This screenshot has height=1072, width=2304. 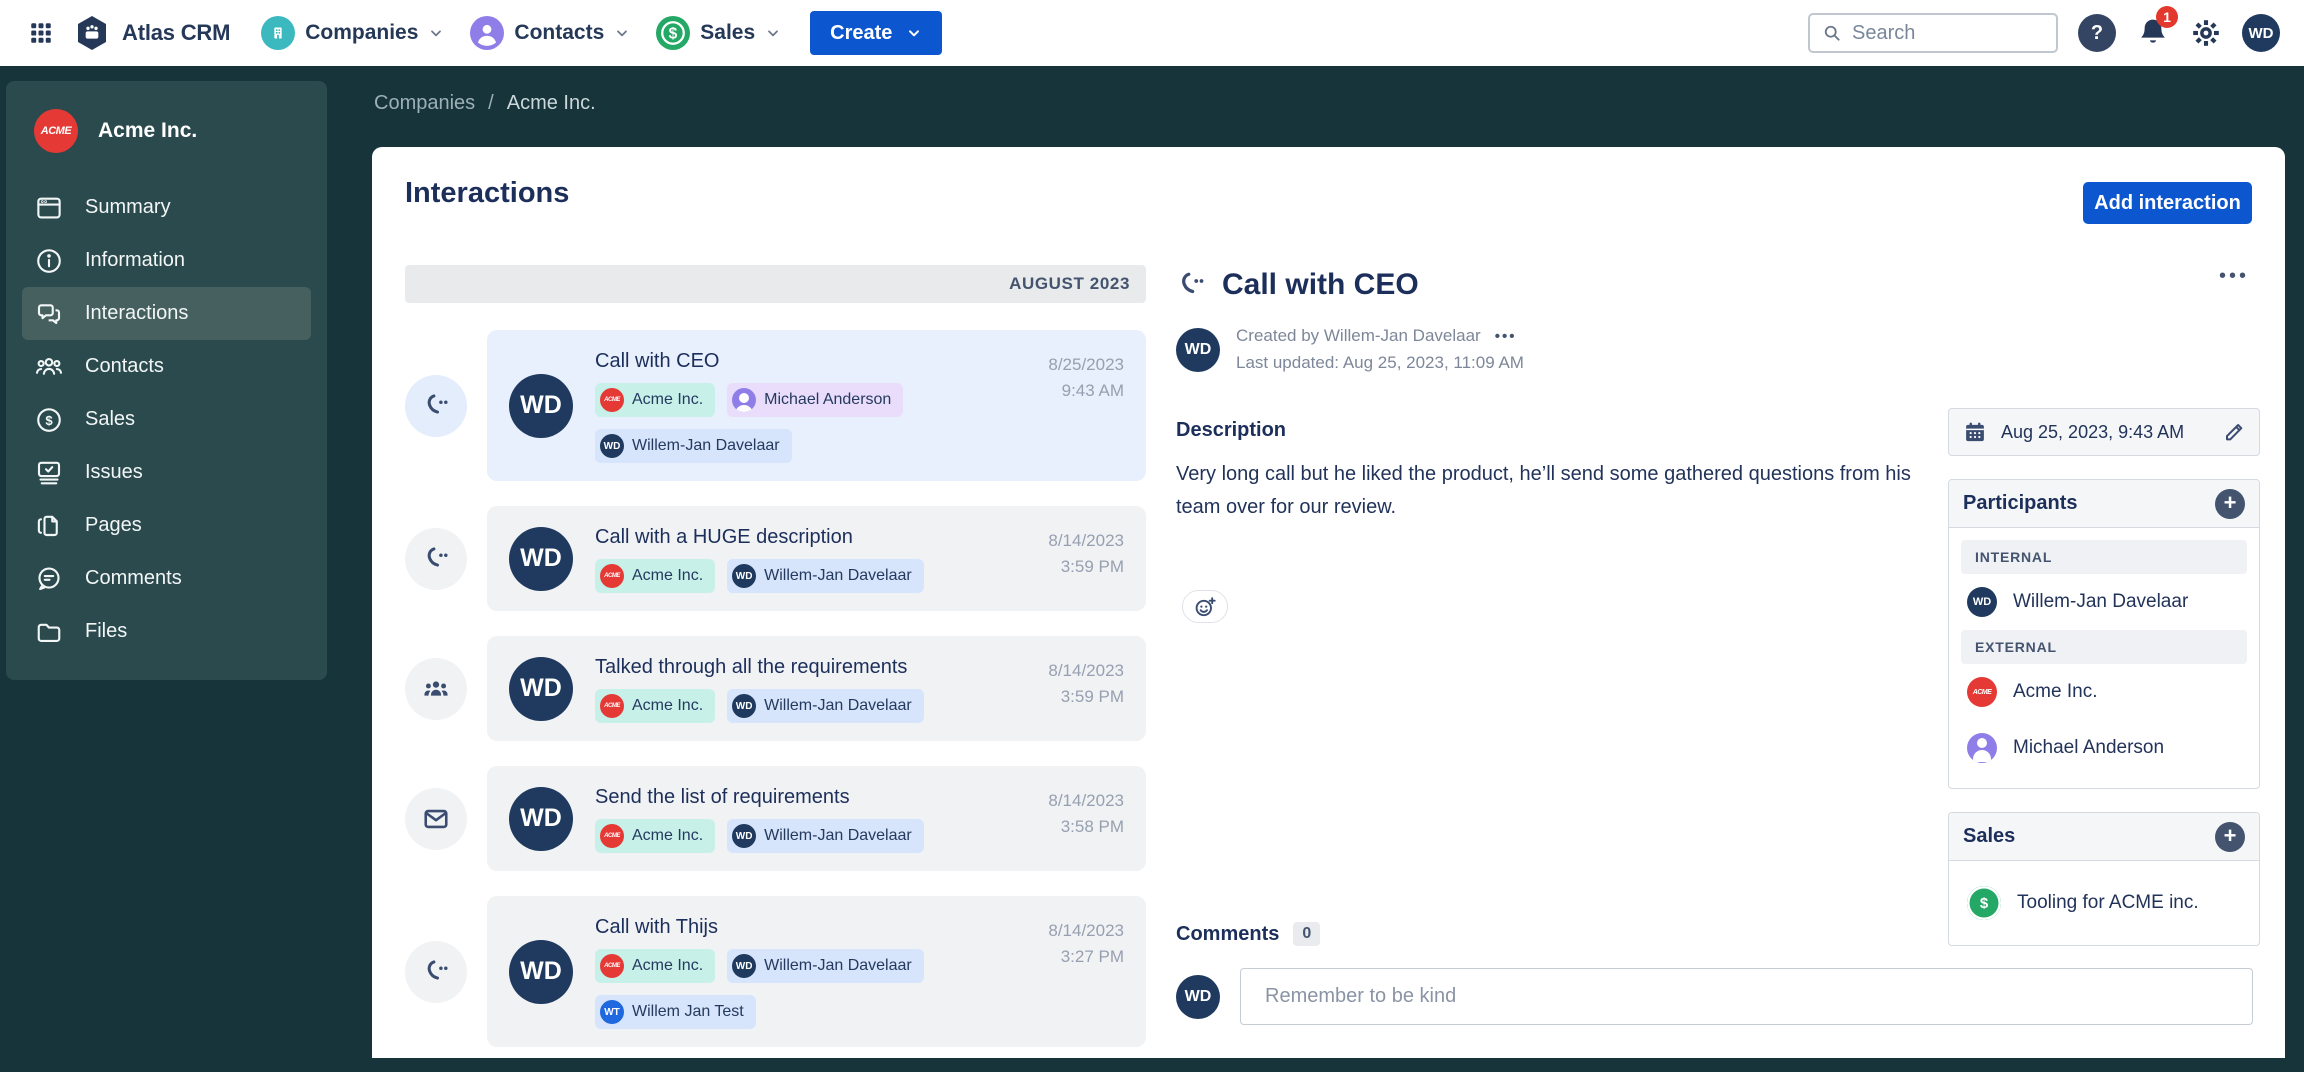 What do you see at coordinates (166, 419) in the screenshot?
I see `sidebar-item-sales: $ Sales` at bounding box center [166, 419].